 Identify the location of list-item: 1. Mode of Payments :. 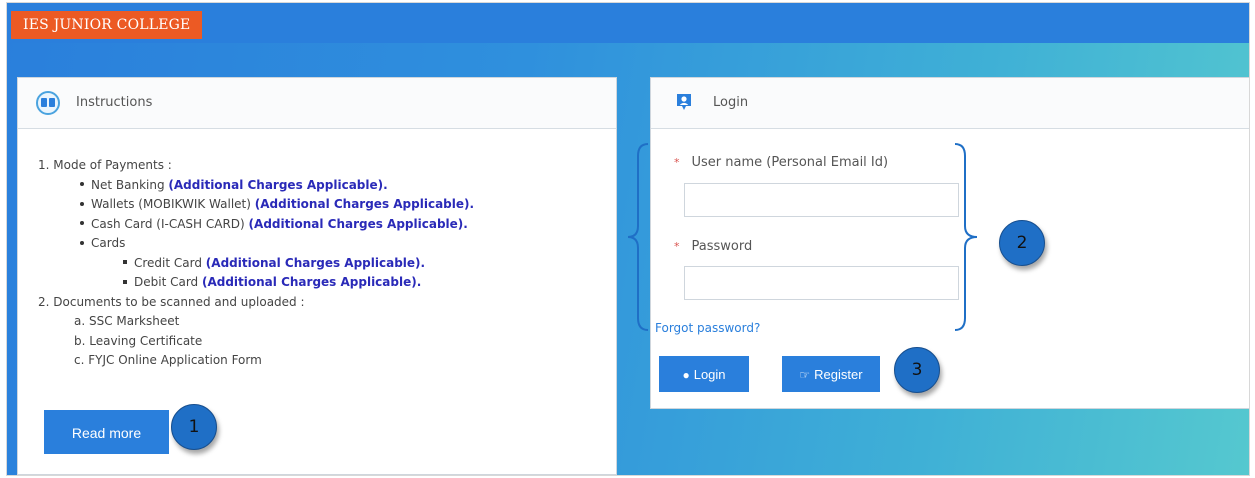
(105, 165).